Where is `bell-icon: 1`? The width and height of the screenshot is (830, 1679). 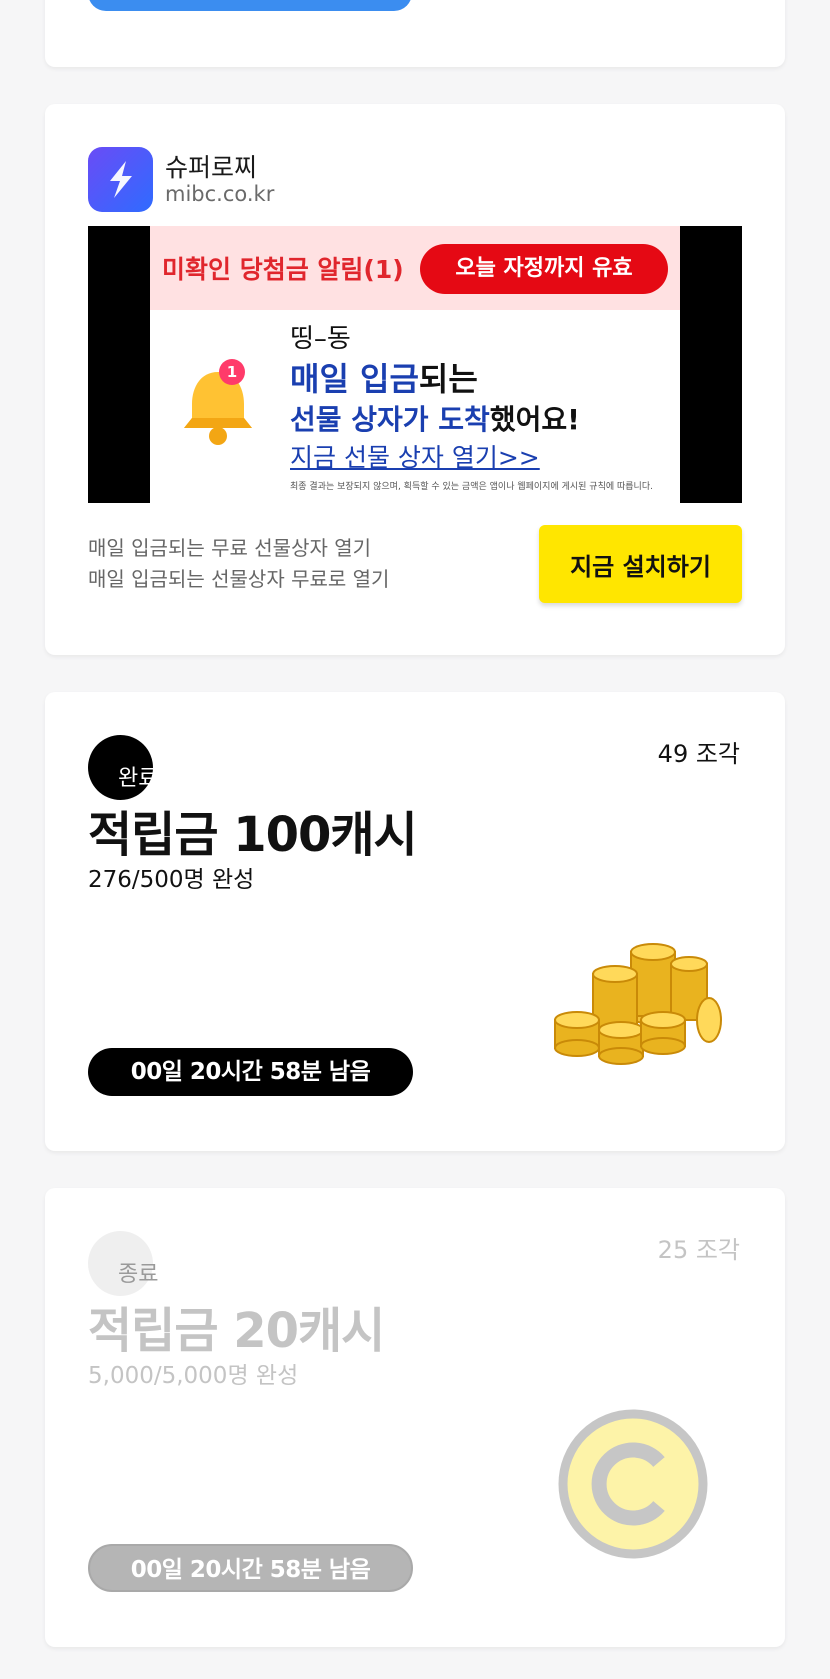 bell-icon: 1 is located at coordinates (218, 403).